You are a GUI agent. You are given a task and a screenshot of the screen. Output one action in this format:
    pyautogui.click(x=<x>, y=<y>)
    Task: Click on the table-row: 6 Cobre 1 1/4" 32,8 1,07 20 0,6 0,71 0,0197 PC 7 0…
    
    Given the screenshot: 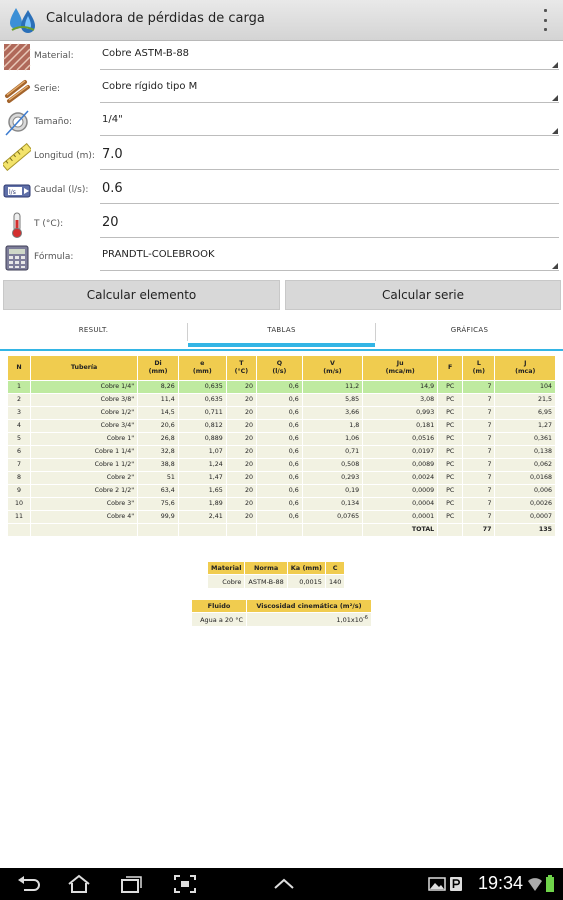 What is the action you would take?
    pyautogui.click(x=281, y=452)
    